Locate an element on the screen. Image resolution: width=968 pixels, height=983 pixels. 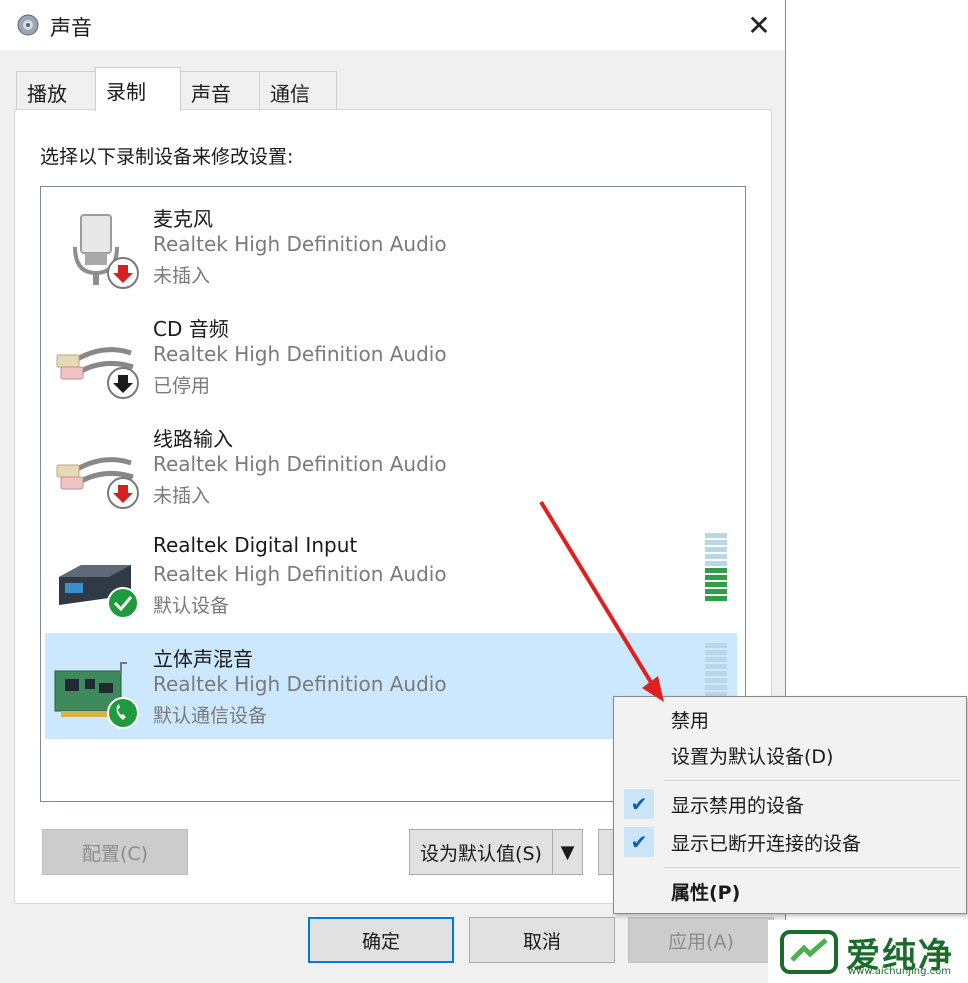
menu-item-label: 禁用 is located at coordinates (690, 720).